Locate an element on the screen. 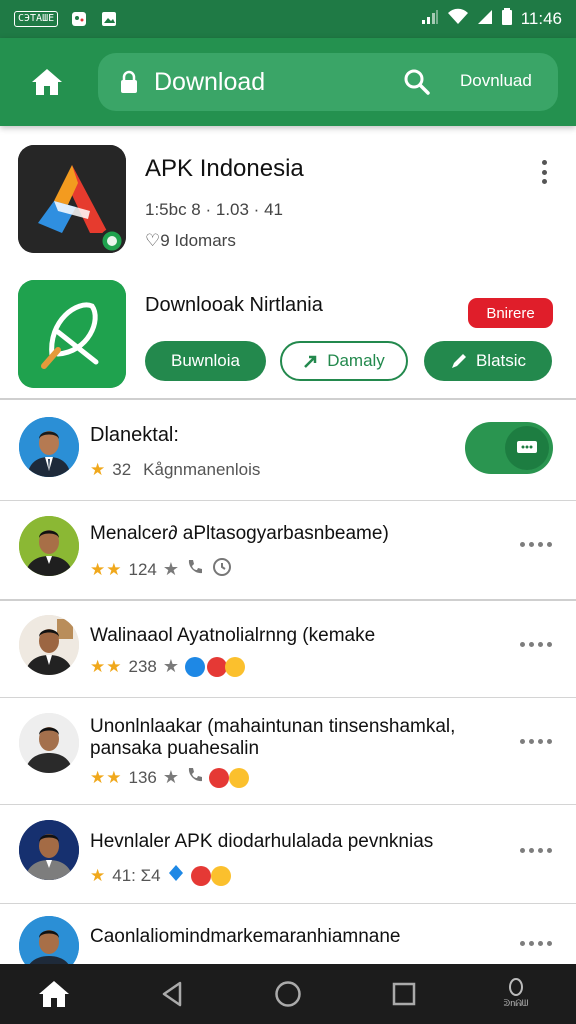  puzzle-icon is located at coordinates (176, 875).